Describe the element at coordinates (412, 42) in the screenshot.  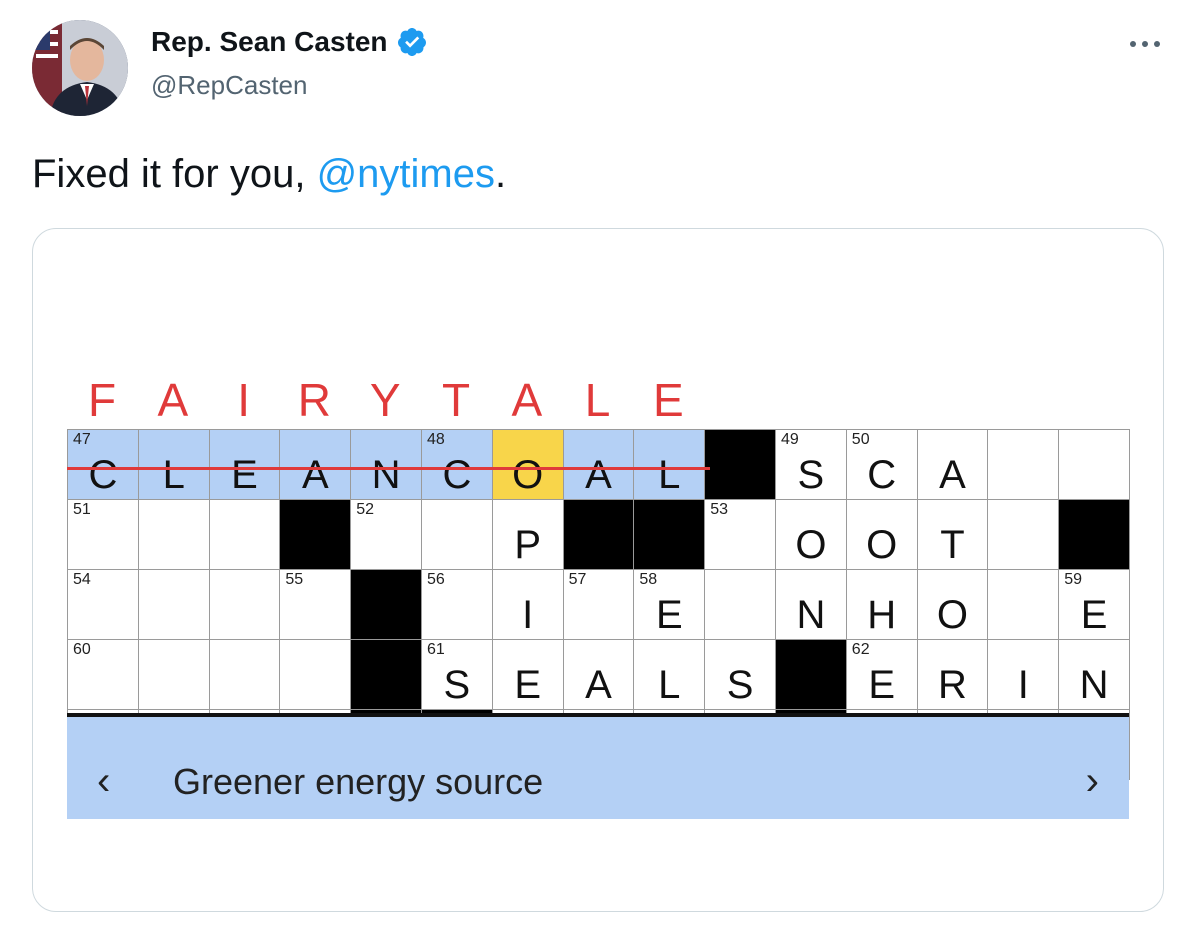
I see `verified-badge-icon` at that location.